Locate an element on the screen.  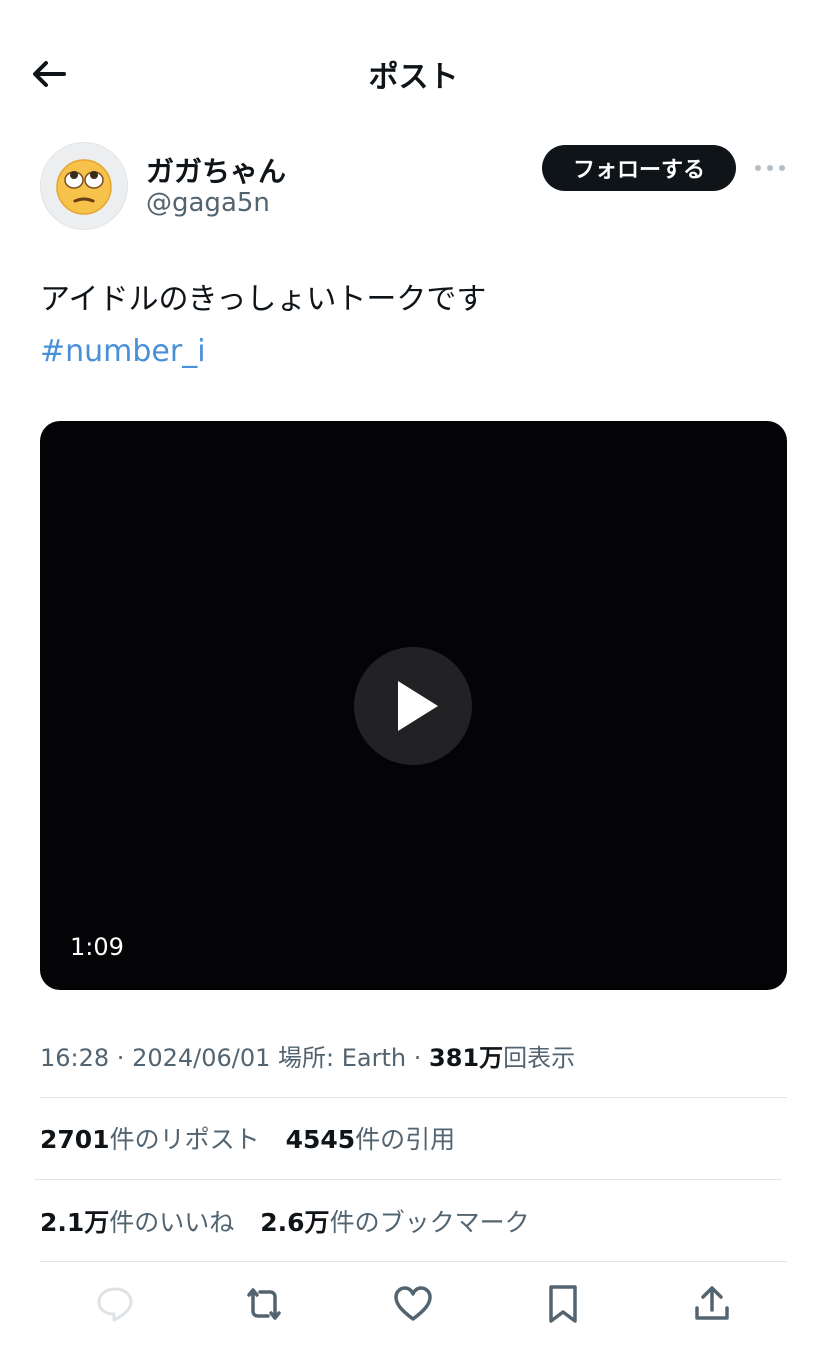
reply-icon is located at coordinates (115, 1304).